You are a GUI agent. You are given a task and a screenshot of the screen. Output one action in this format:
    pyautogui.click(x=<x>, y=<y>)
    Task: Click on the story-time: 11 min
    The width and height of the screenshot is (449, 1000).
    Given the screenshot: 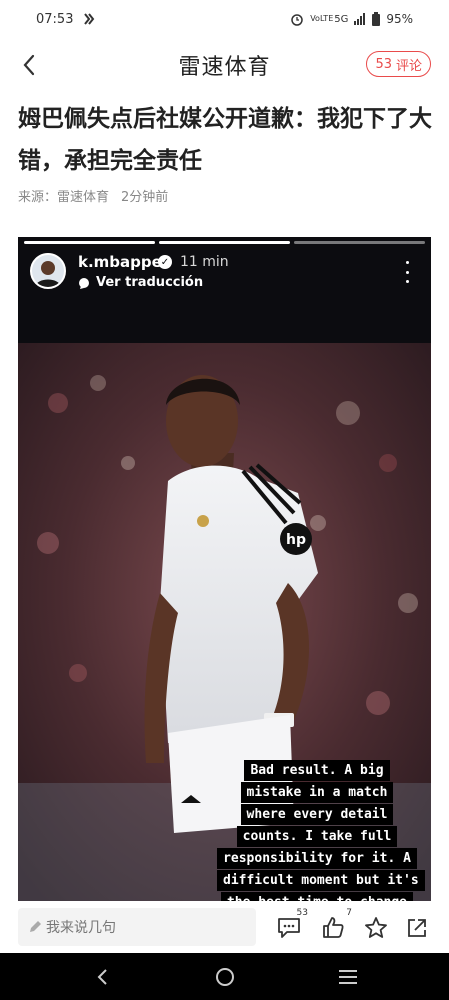 What is the action you would take?
    pyautogui.click(x=204, y=262)
    